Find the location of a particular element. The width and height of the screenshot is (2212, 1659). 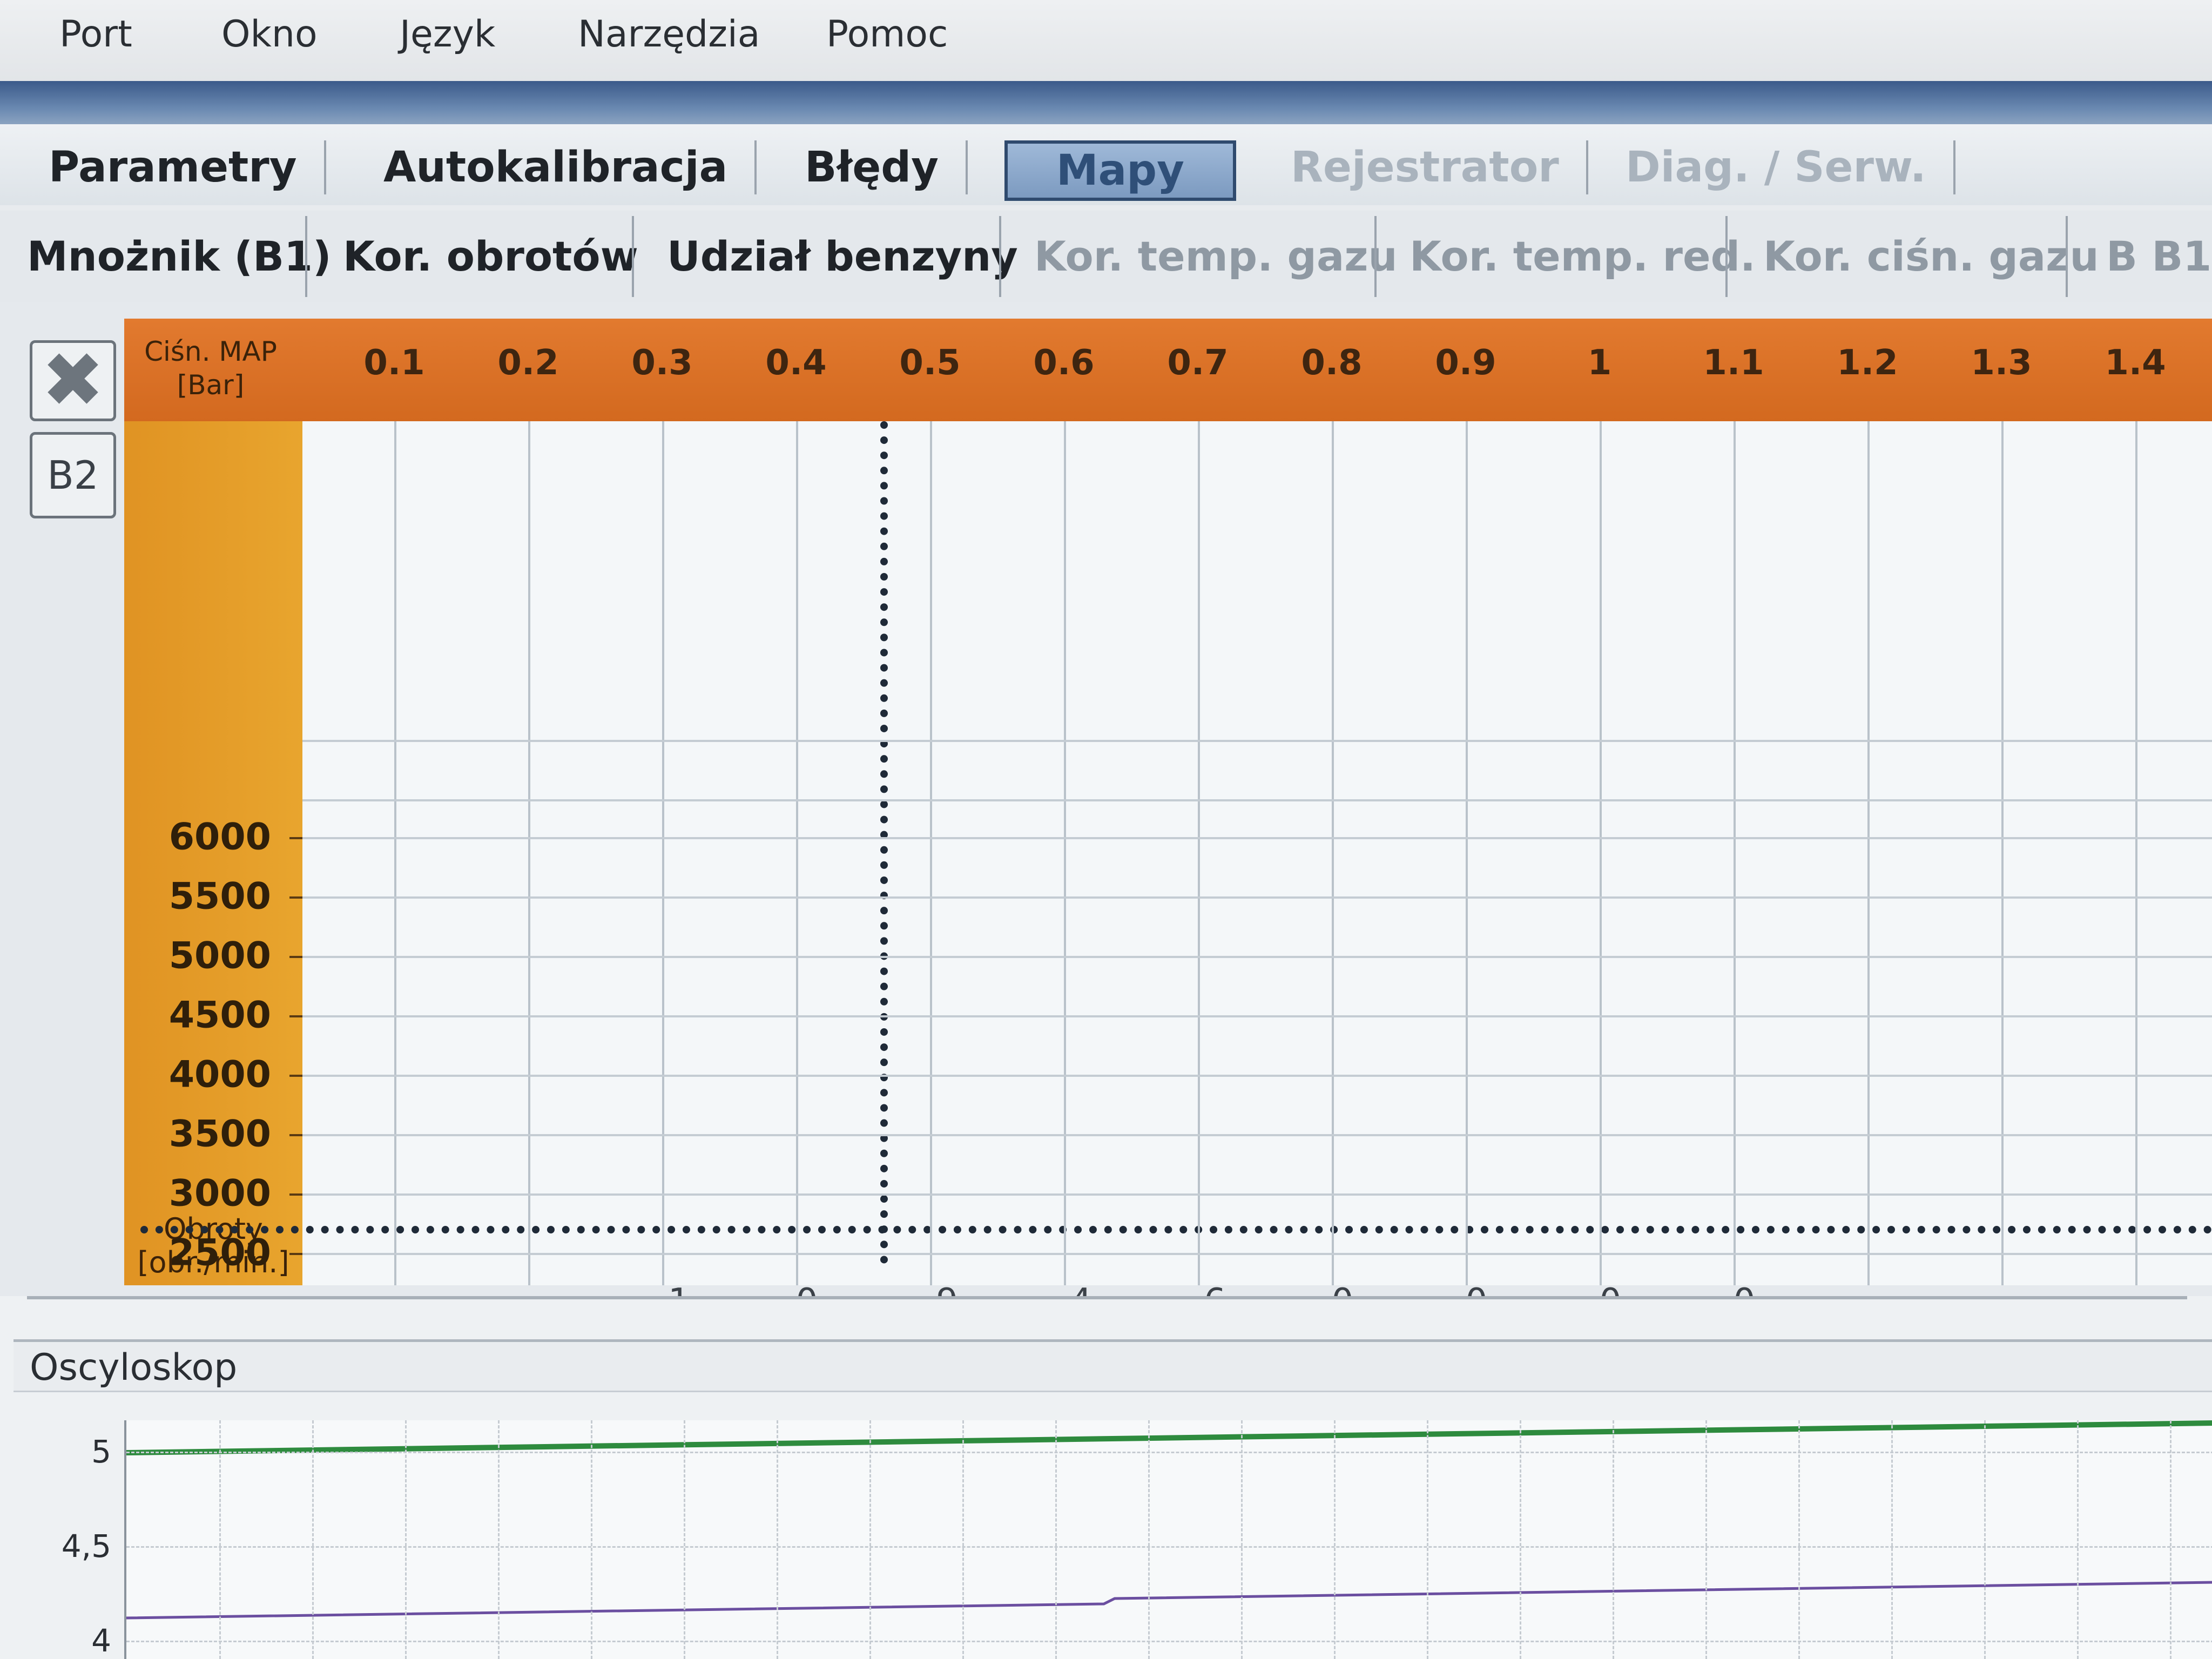

tab-parametry: Parametry is located at coordinates (174, 167).